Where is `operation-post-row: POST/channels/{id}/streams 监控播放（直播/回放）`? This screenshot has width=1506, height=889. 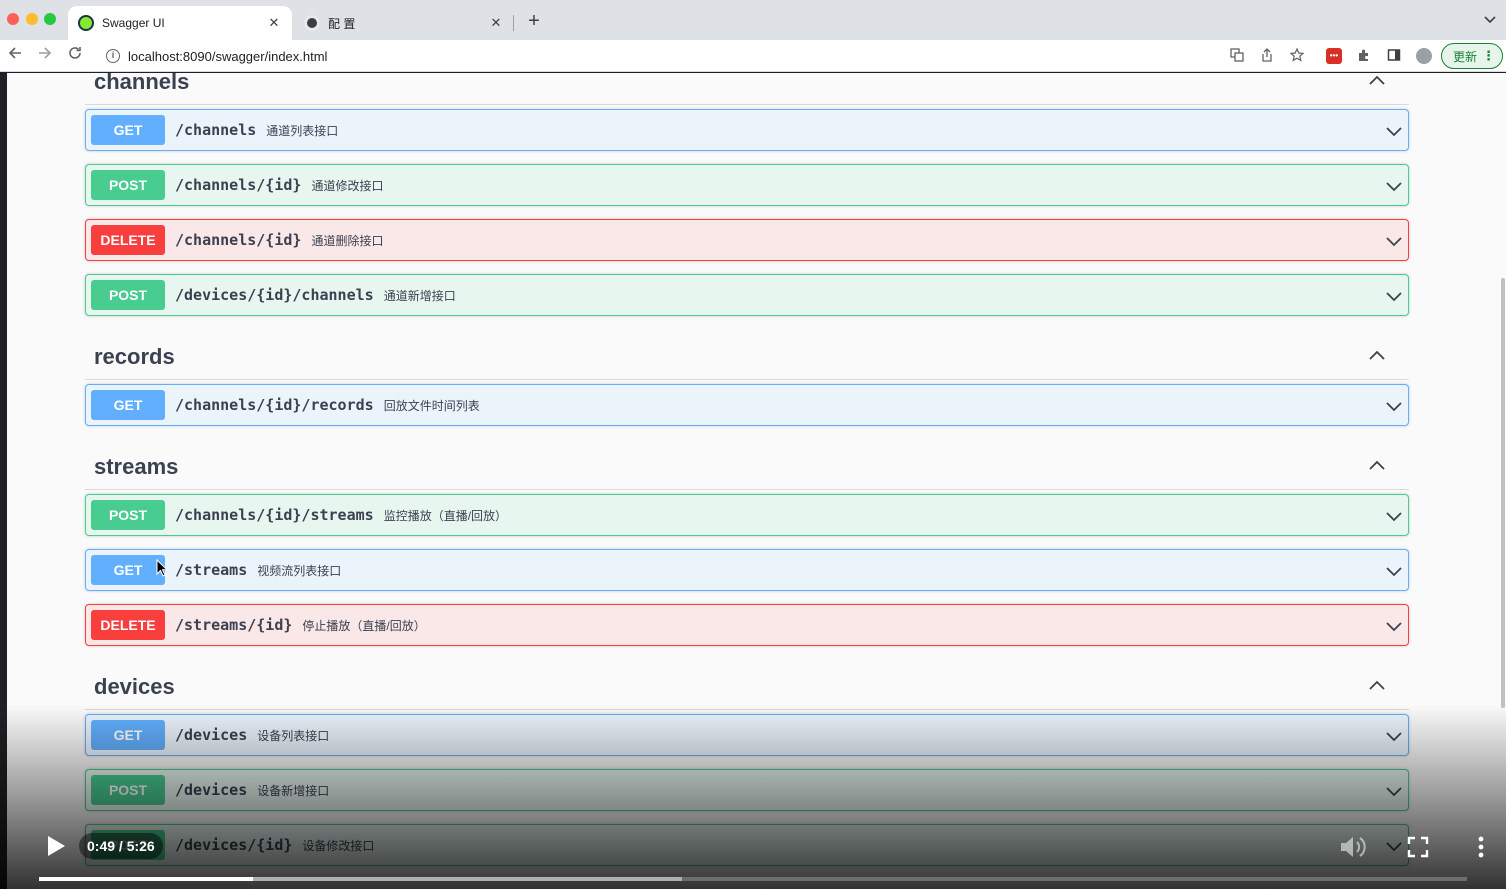
operation-post-row: POST/channels/{id}/streams 监控播放（直播/回放） is located at coordinates (747, 515).